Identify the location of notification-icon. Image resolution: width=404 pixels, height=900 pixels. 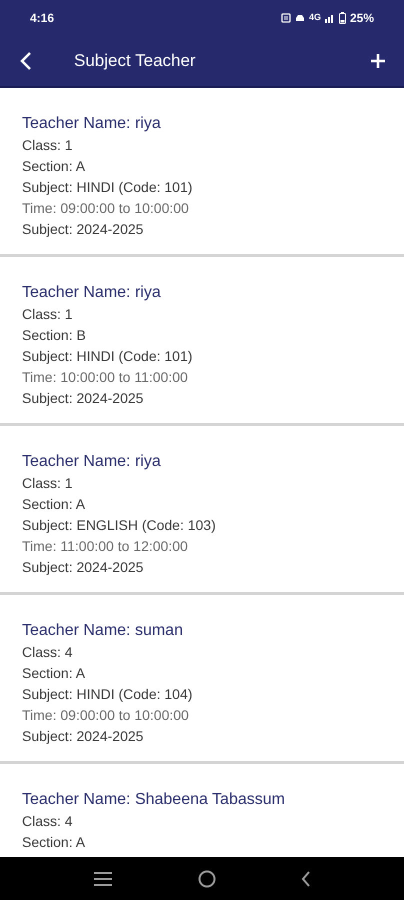
(285, 18).